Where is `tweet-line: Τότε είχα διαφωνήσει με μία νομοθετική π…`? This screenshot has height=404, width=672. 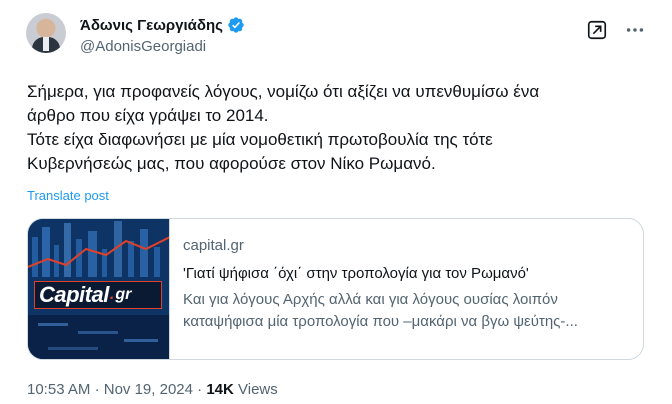
tweet-line: Τότε είχα διαφωνήσει με μία νομοθετική π… is located at coordinates (260, 139).